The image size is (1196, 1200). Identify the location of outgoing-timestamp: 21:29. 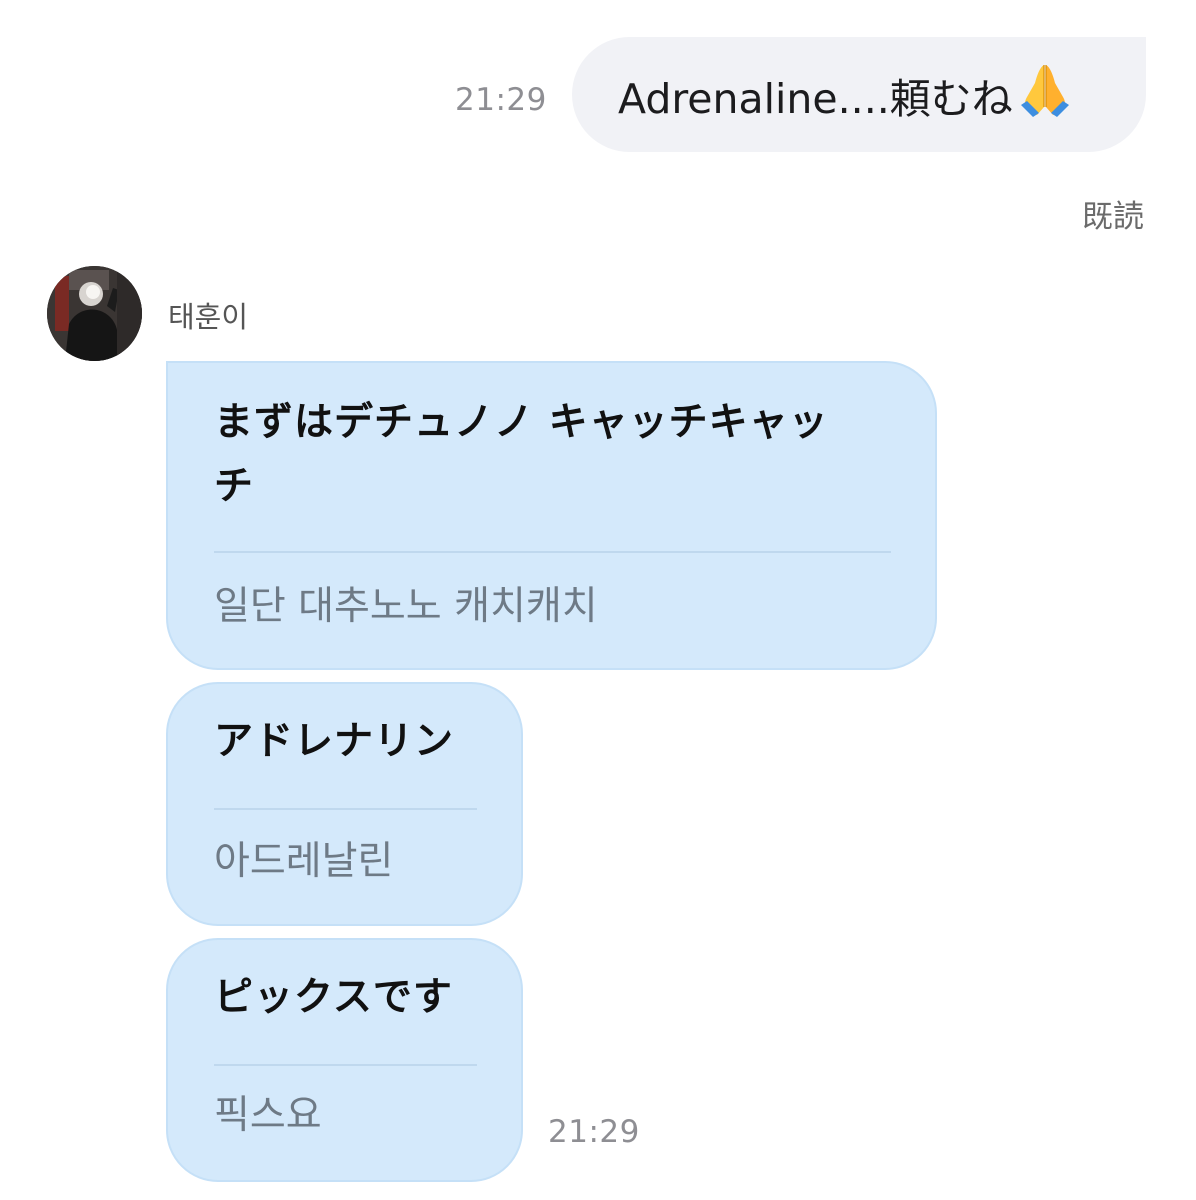
(501, 100).